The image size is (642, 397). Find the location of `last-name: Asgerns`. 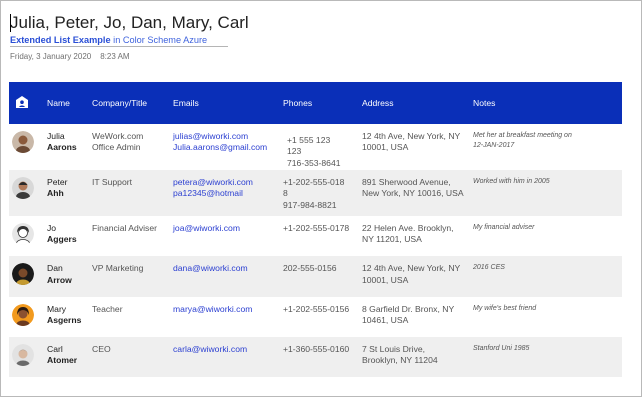

last-name: Asgerns is located at coordinates (64, 320).